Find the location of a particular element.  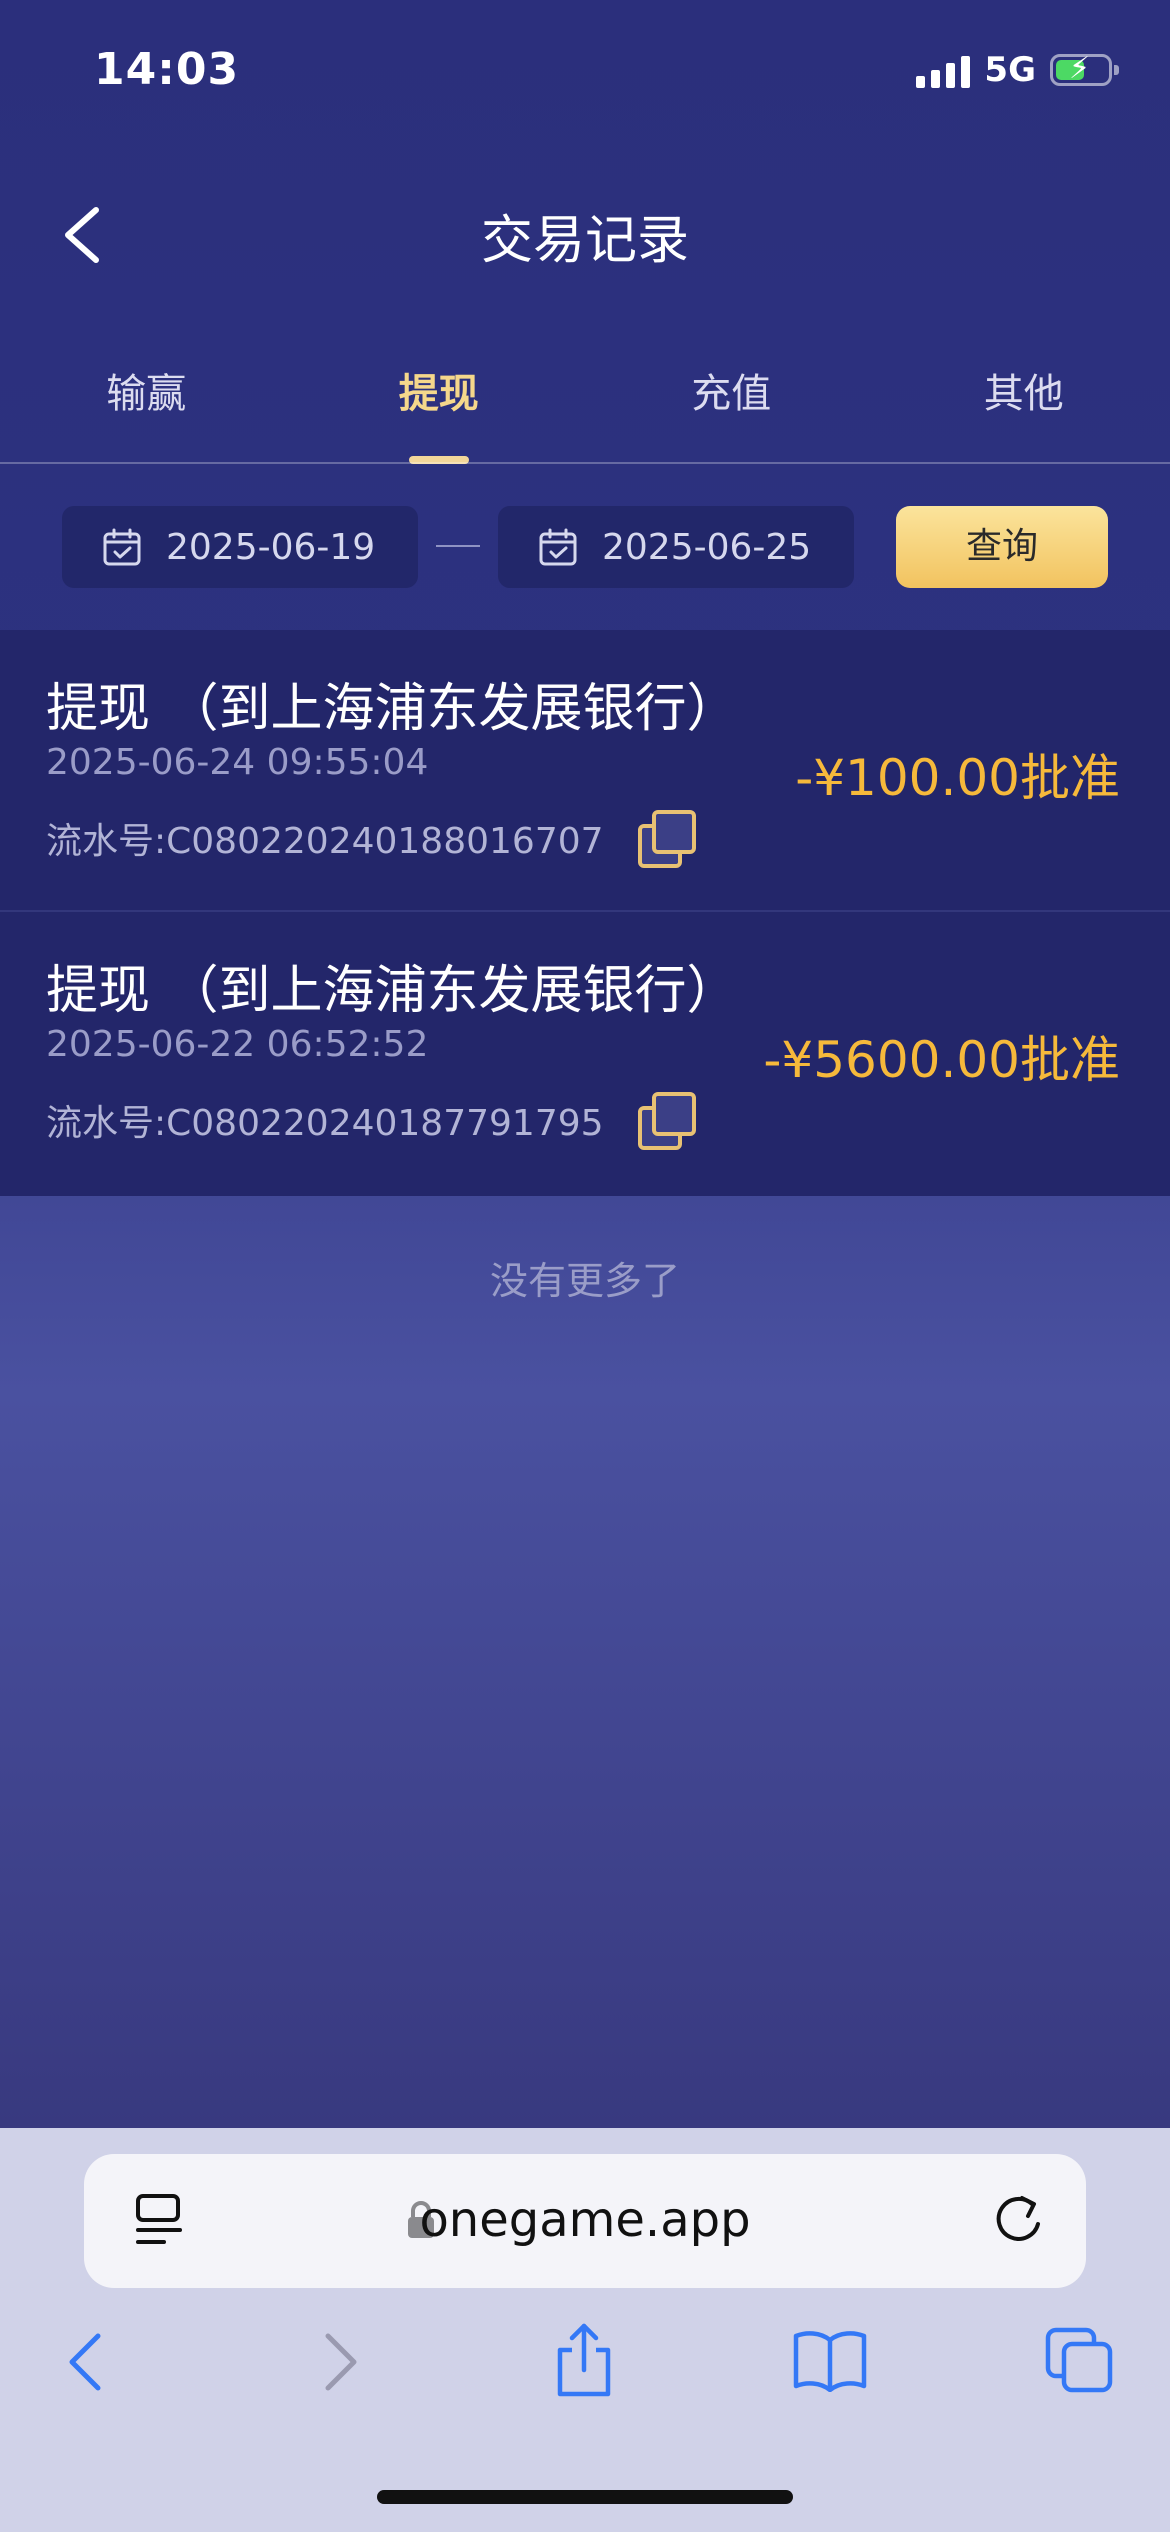

signal-icon is located at coordinates (943, 70).